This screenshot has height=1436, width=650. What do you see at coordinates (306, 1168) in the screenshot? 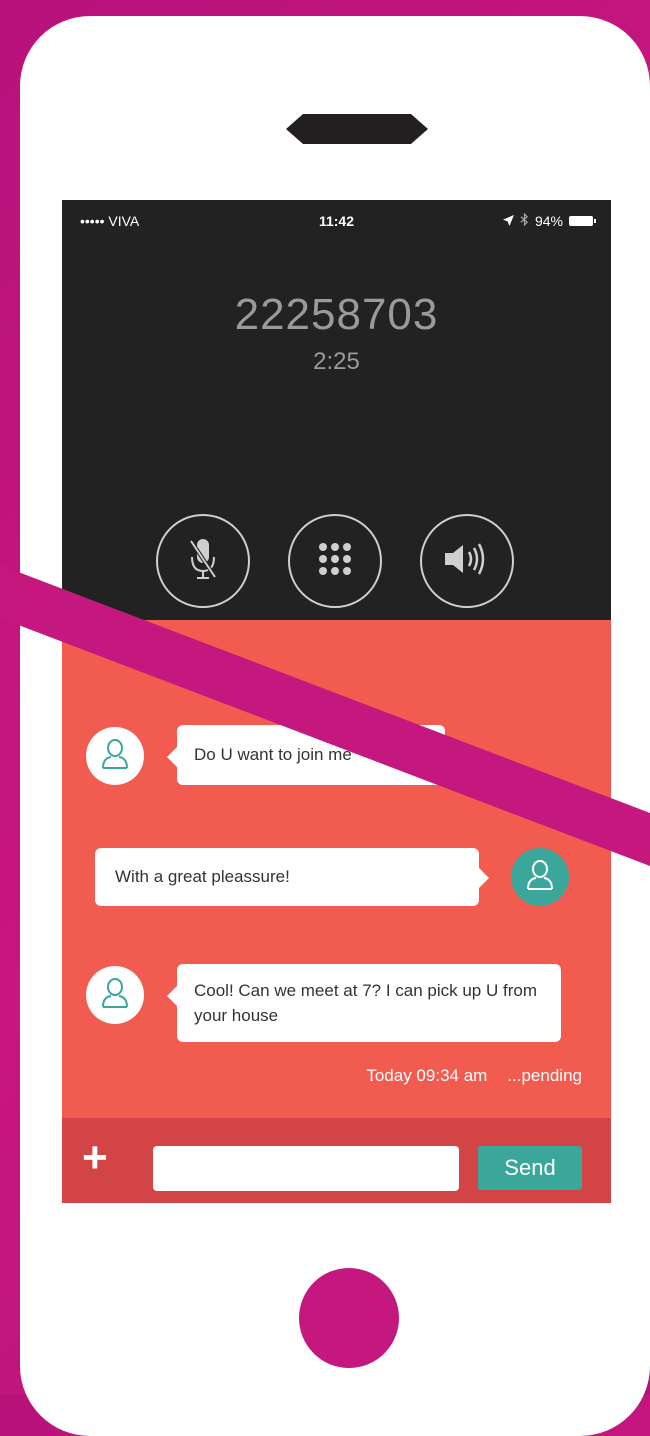
I see `message-input` at bounding box center [306, 1168].